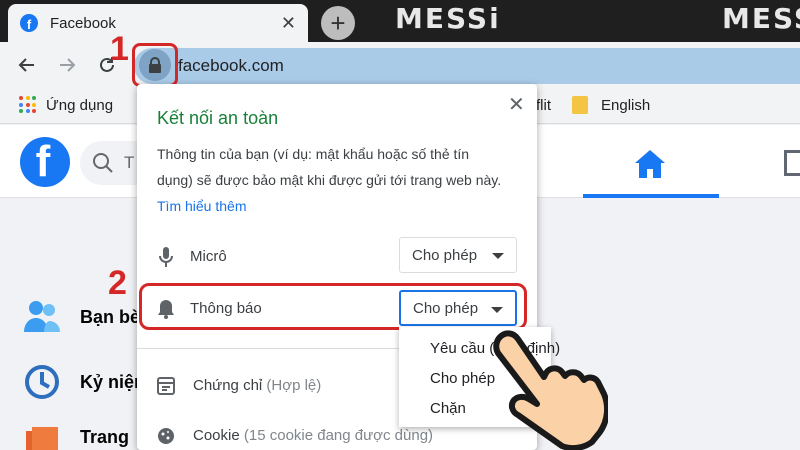  Describe the element at coordinates (166, 388) in the screenshot. I see `certificate-icon` at that location.